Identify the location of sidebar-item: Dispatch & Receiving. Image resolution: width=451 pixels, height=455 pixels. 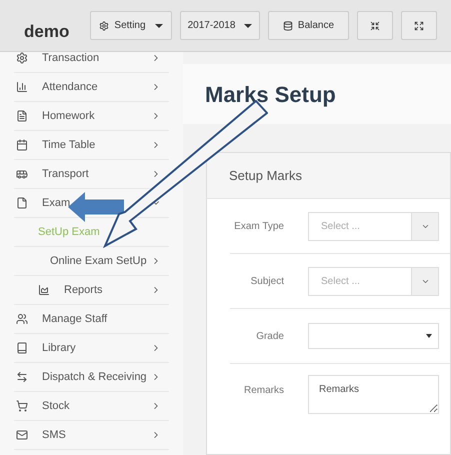
(80, 377).